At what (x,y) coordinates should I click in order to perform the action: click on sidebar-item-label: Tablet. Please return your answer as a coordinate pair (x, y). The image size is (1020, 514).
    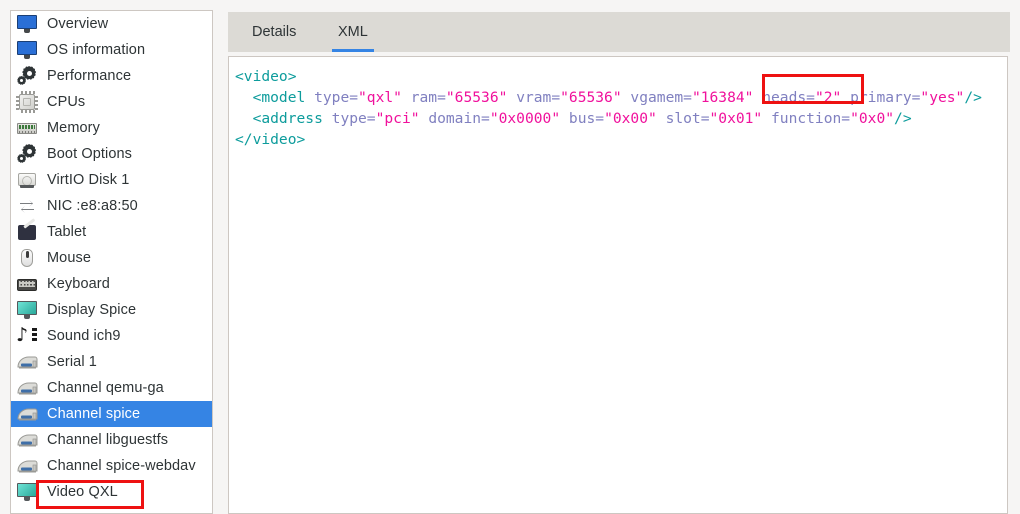
    Looking at the image, I should click on (67, 232).